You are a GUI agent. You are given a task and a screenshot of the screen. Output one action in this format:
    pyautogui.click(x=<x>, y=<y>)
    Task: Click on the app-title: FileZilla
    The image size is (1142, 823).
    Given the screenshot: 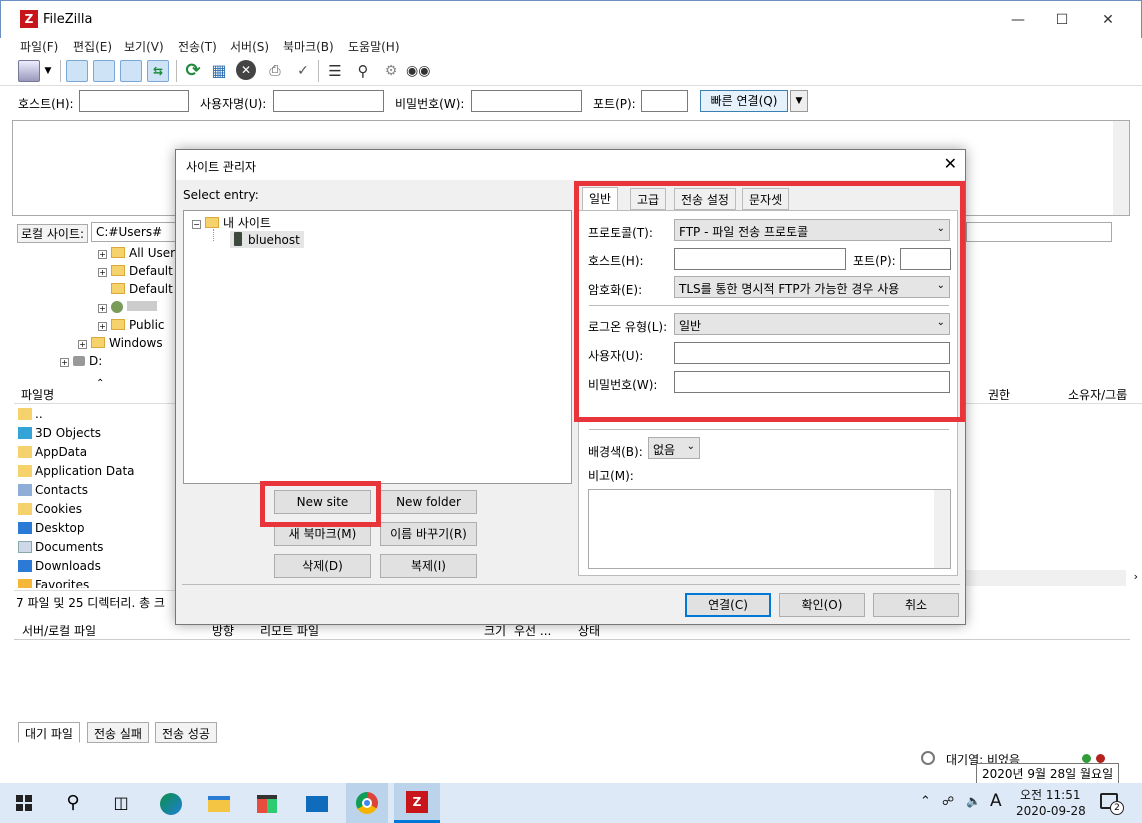 What is the action you would take?
    pyautogui.click(x=68, y=19)
    